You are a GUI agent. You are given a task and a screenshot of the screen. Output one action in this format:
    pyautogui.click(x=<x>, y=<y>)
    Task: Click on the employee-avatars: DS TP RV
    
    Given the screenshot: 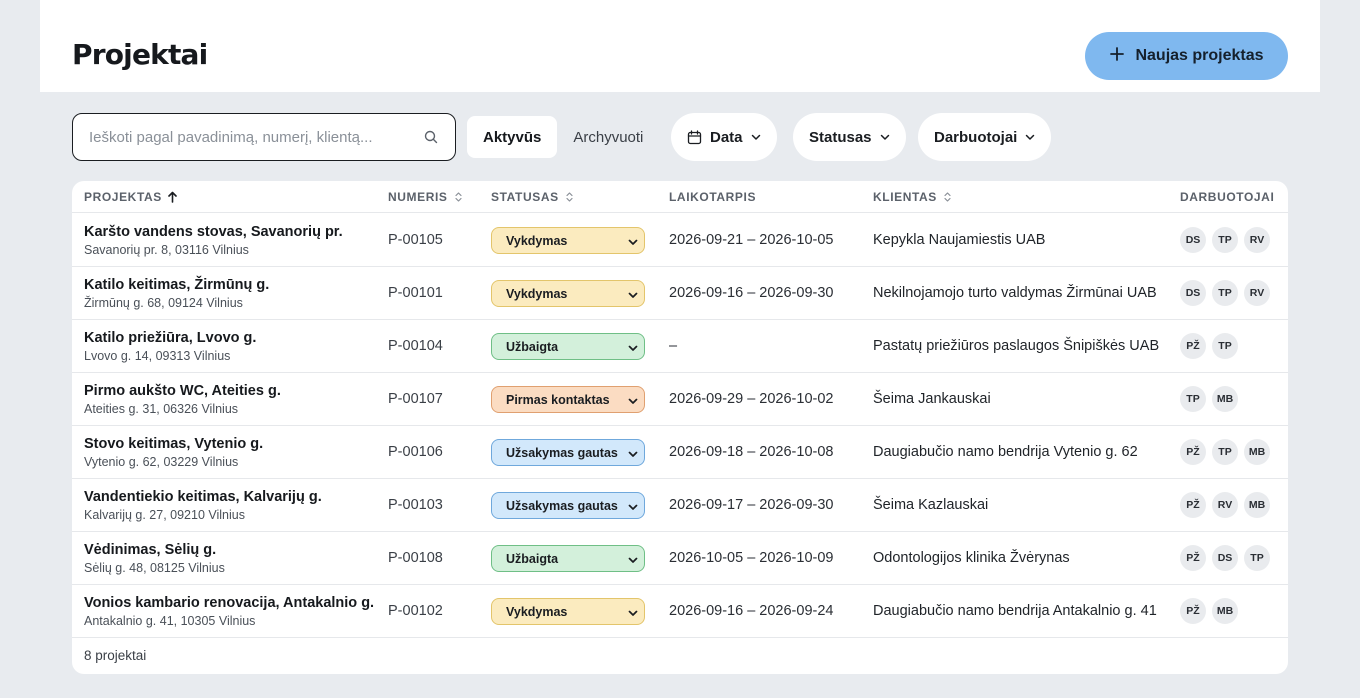 What is the action you would take?
    pyautogui.click(x=1225, y=293)
    